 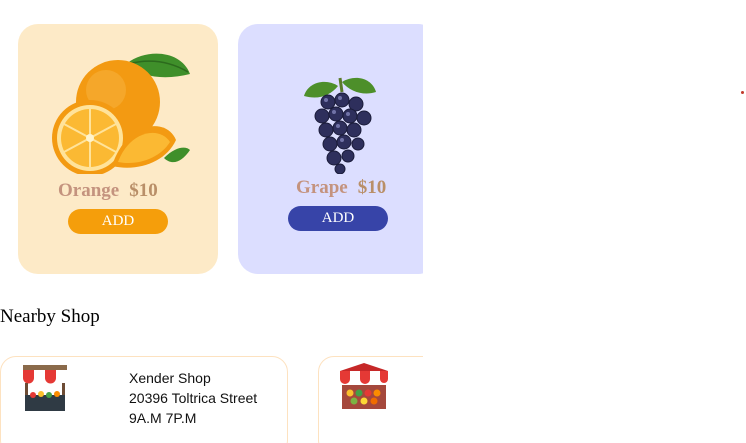 What do you see at coordinates (170, 378) in the screenshot?
I see `shop-name: Xender Shop` at bounding box center [170, 378].